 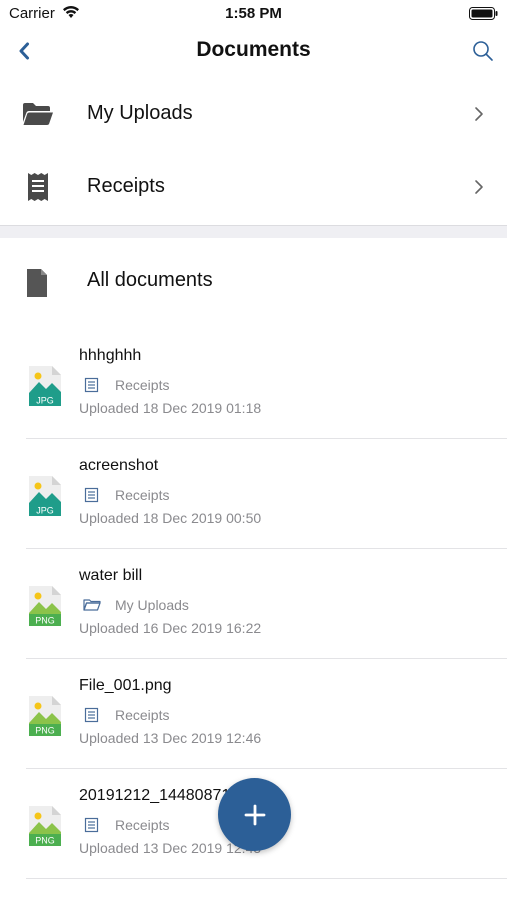 I want to click on page-title: Documents, so click(x=253, y=49).